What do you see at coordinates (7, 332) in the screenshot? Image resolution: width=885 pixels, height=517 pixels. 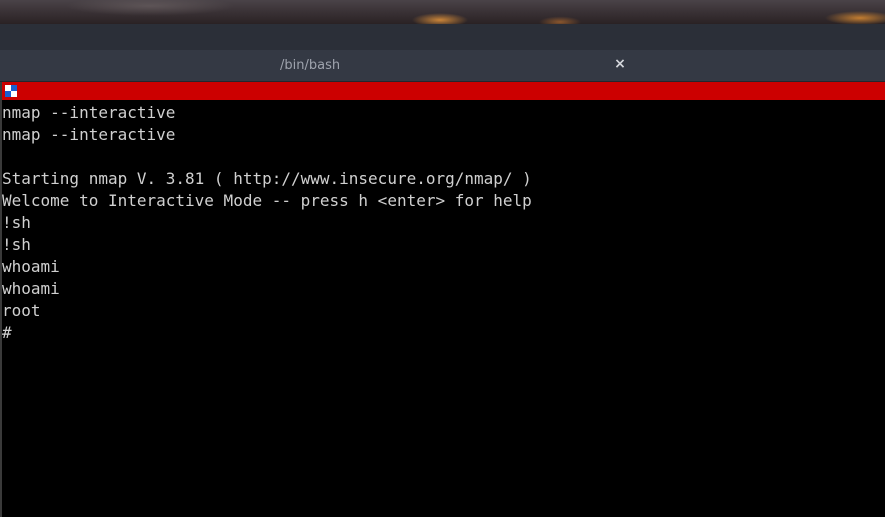 I see `terminal-line: #` at bounding box center [7, 332].